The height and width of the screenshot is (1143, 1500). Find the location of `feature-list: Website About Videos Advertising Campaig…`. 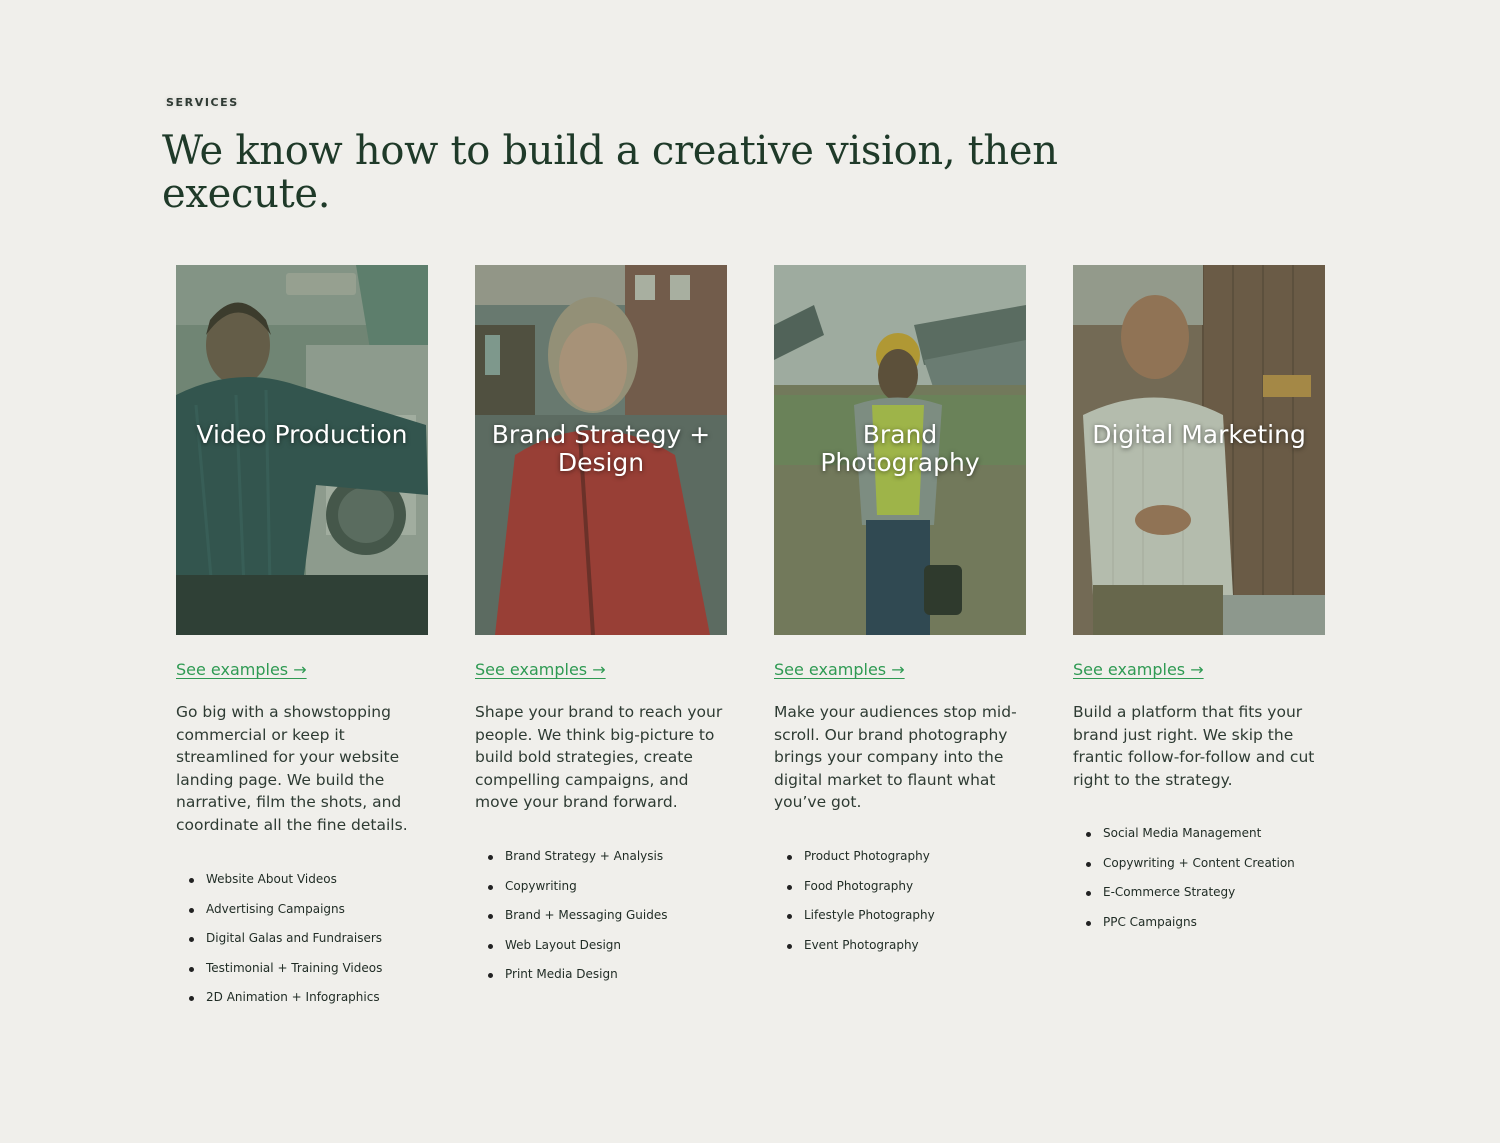

feature-list: Website About Videos Advertising Campaig… is located at coordinates (317, 939).